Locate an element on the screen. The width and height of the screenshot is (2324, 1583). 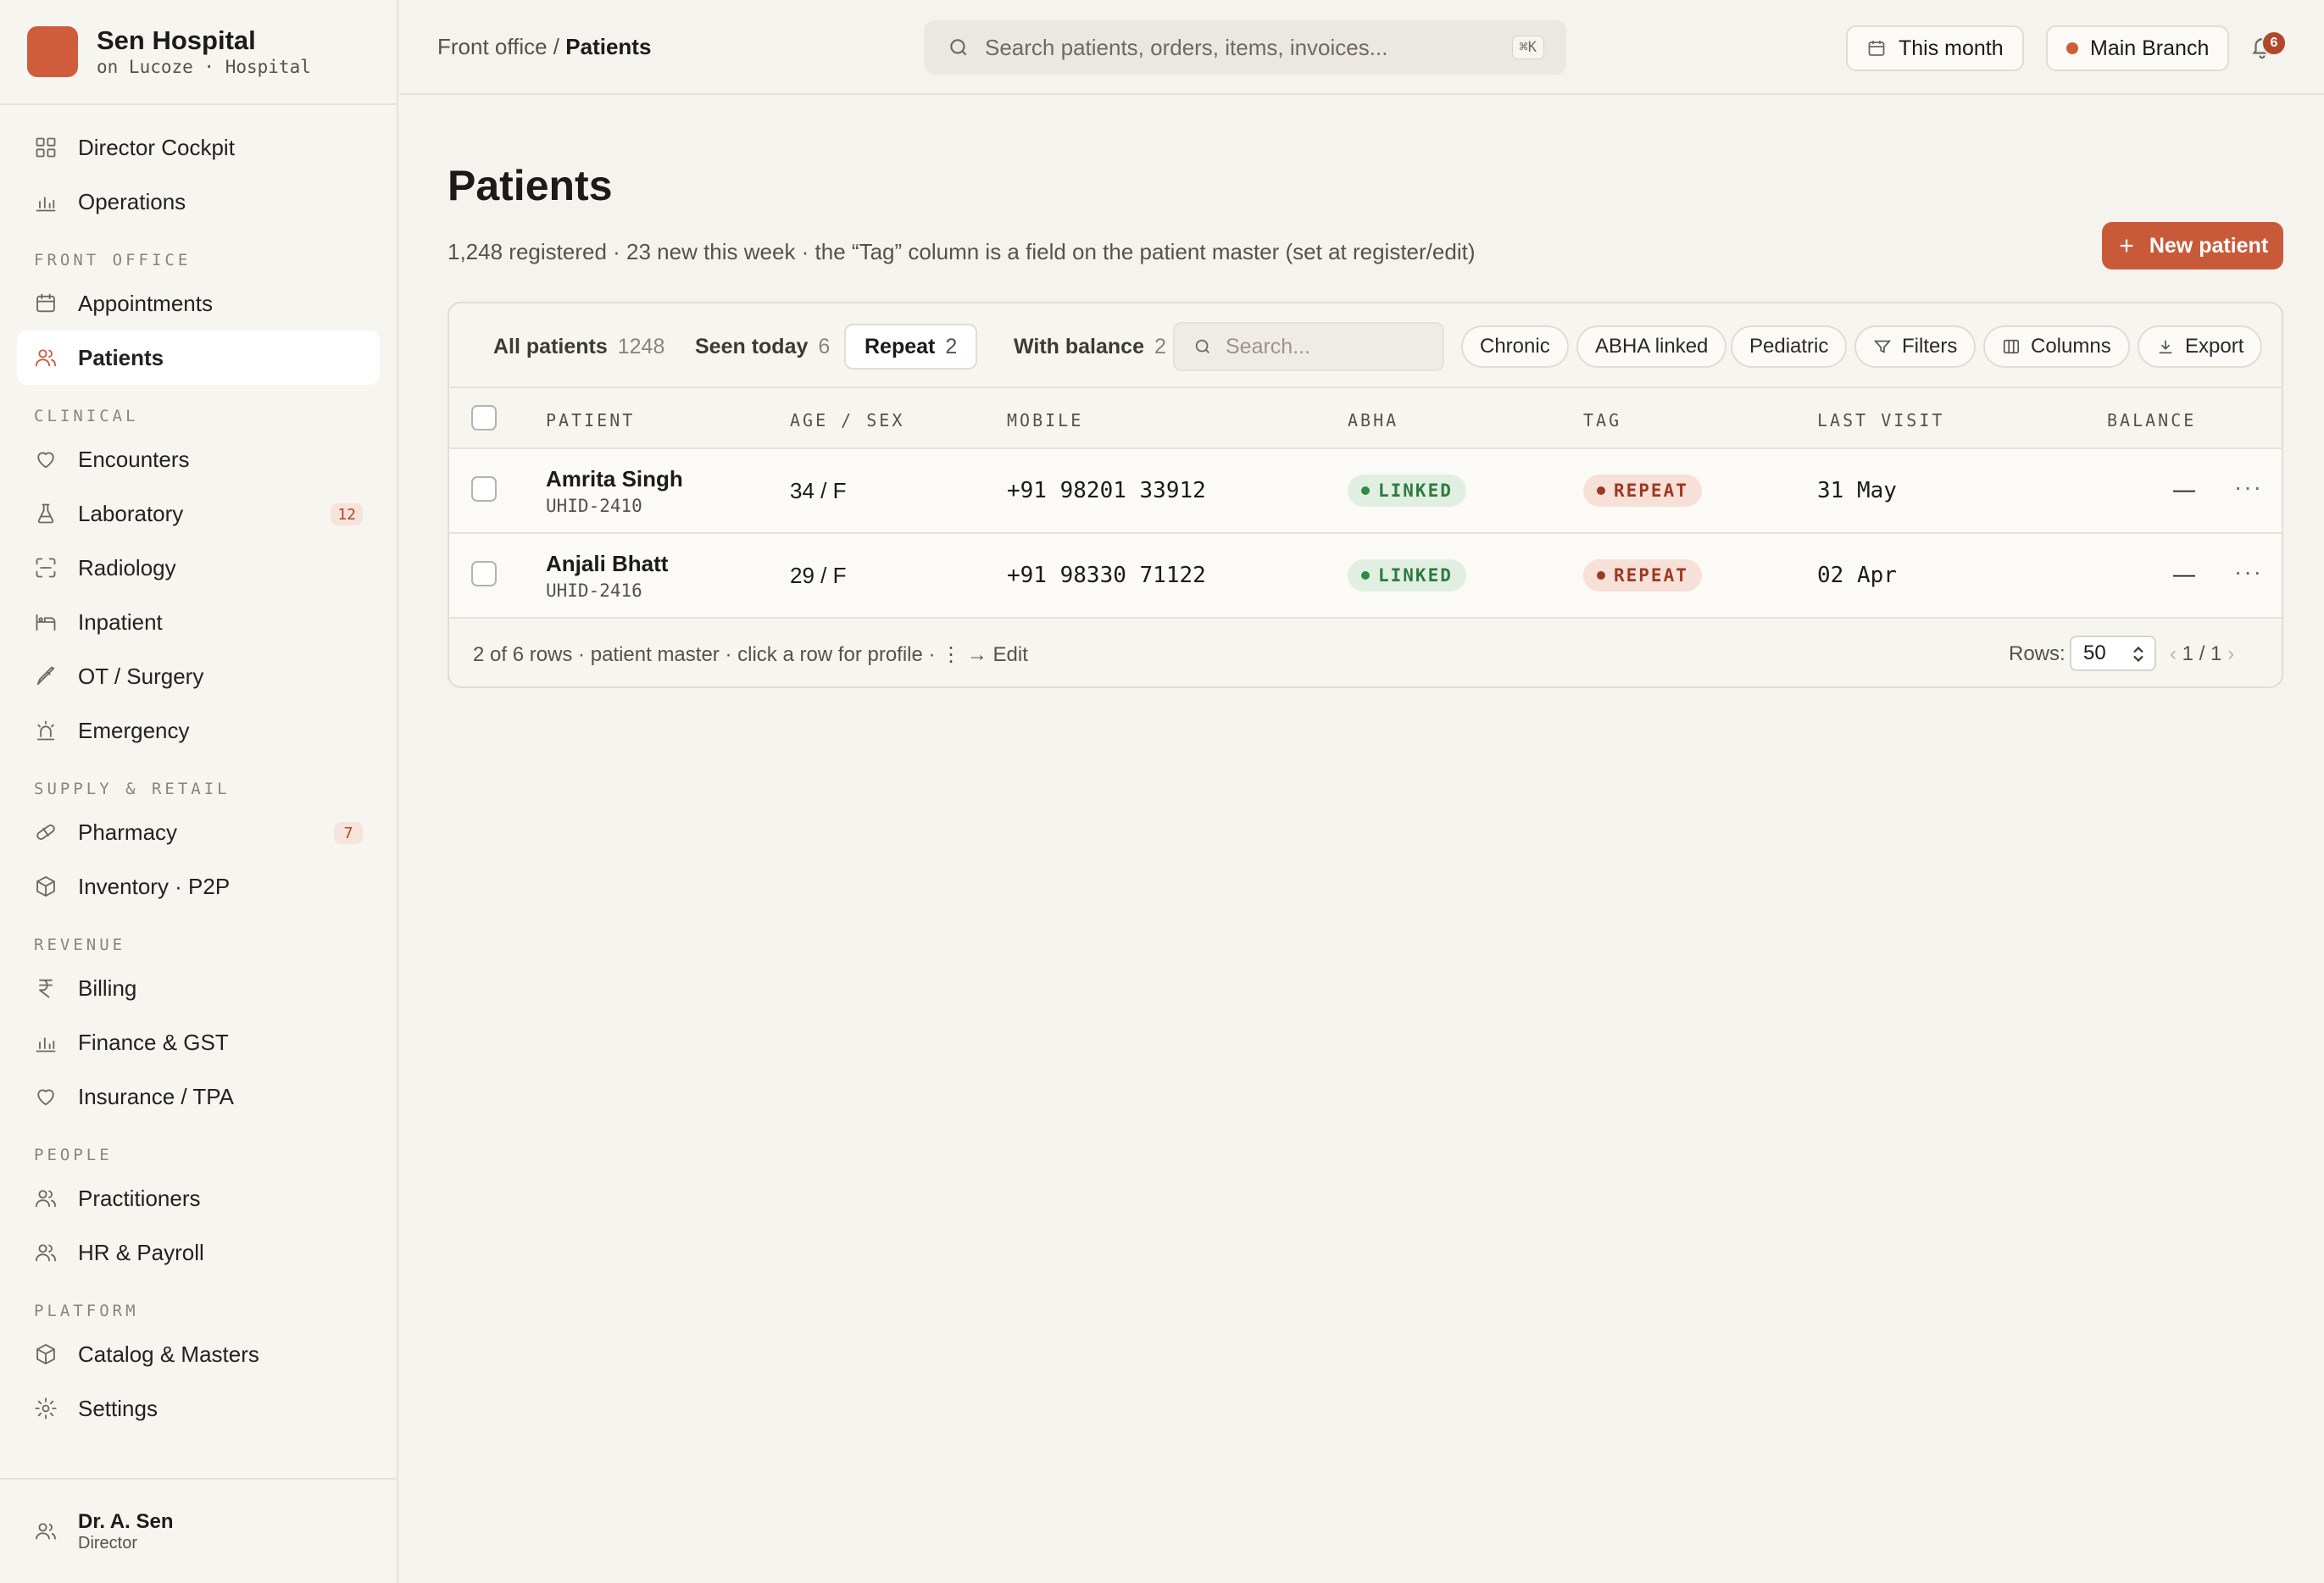
page-total: 1 is located at coordinates (2216, 653).